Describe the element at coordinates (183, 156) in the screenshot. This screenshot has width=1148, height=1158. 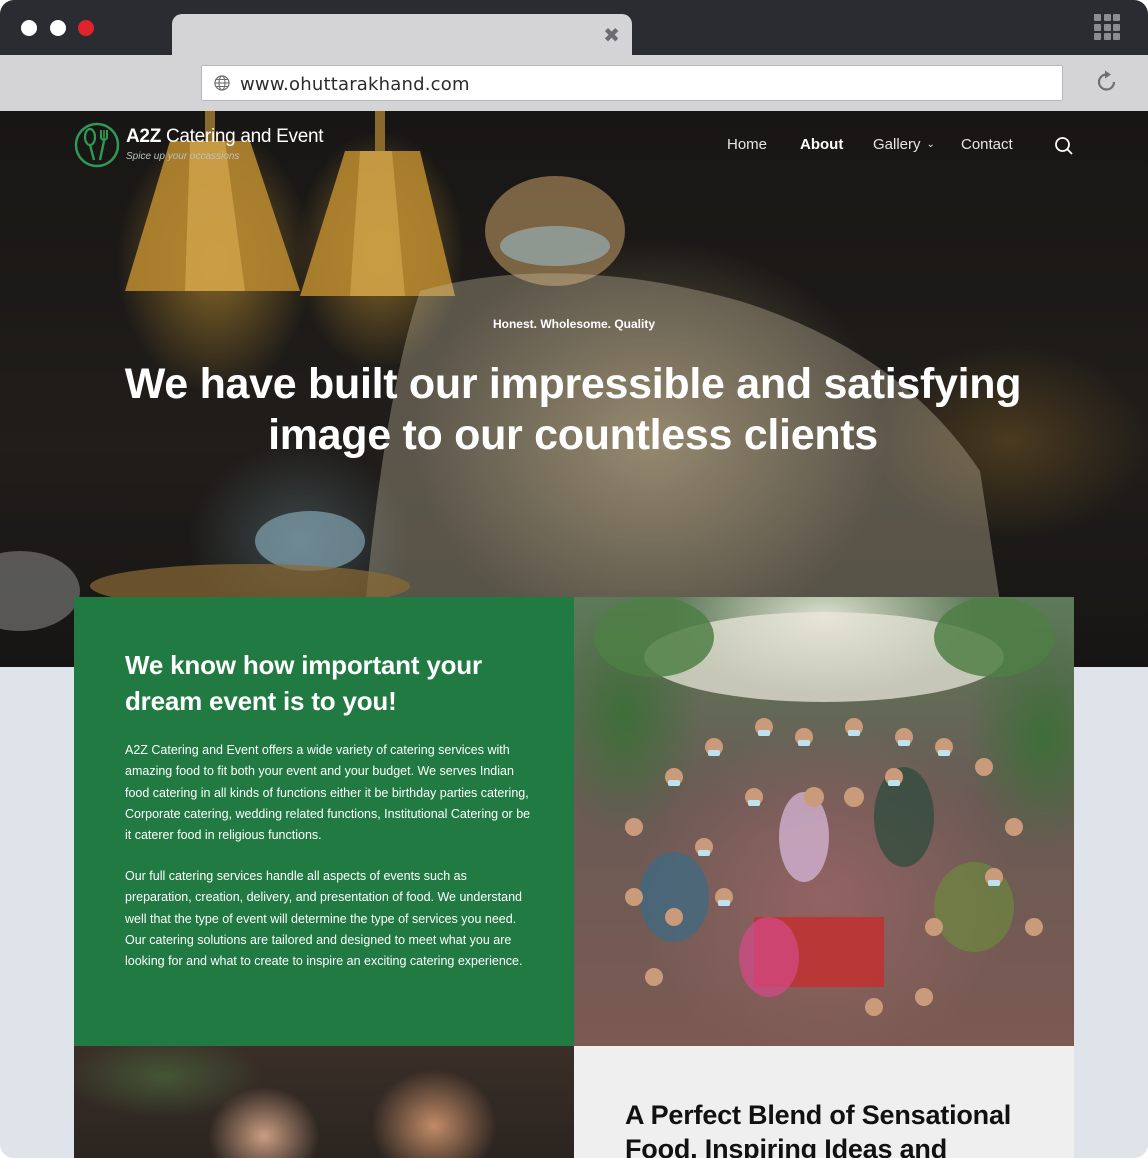
I see `logo-tagline: Spice up your occassions` at that location.